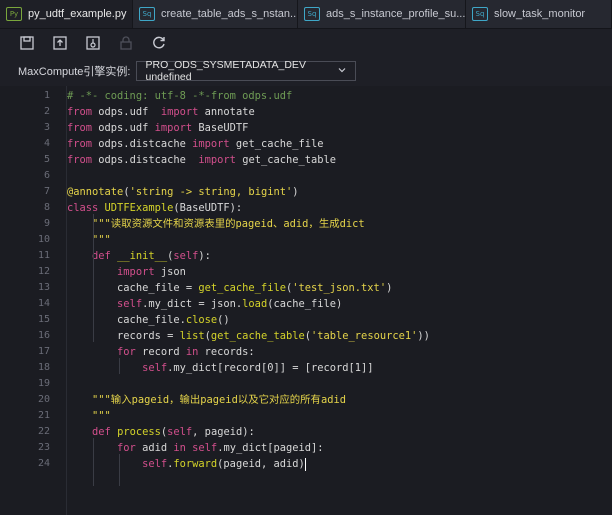 This screenshot has width=612, height=515. Describe the element at coordinates (43, 319) in the screenshot. I see `line-number: 15` at that location.